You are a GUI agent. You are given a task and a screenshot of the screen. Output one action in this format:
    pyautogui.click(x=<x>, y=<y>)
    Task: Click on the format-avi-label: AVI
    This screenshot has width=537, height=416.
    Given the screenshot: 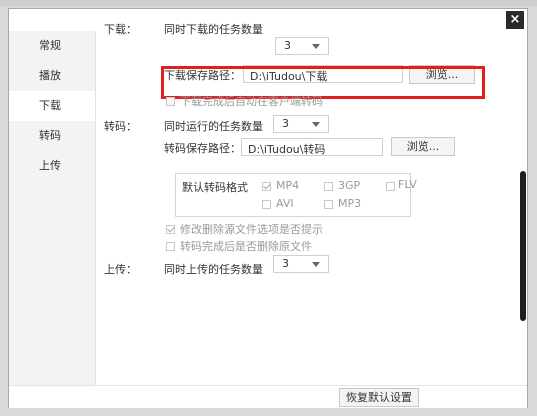 What is the action you would take?
    pyautogui.click(x=285, y=203)
    